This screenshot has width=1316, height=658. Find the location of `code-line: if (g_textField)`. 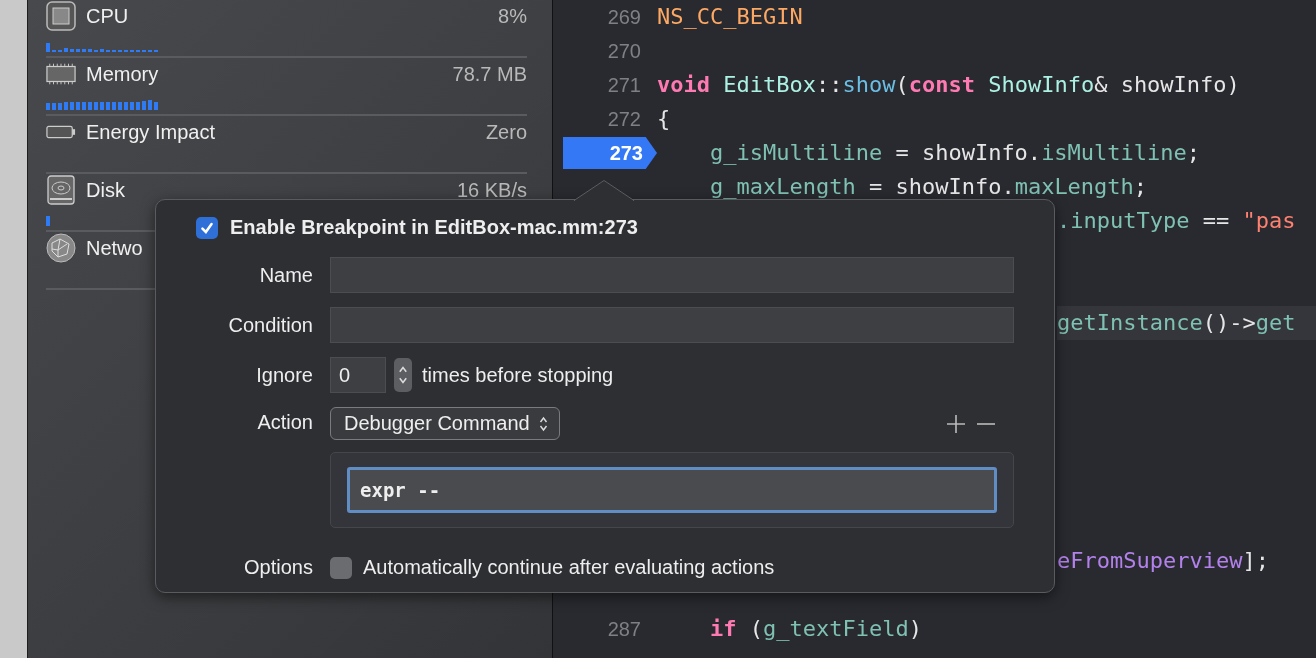

code-line: if (g_textField) is located at coordinates (815, 629).